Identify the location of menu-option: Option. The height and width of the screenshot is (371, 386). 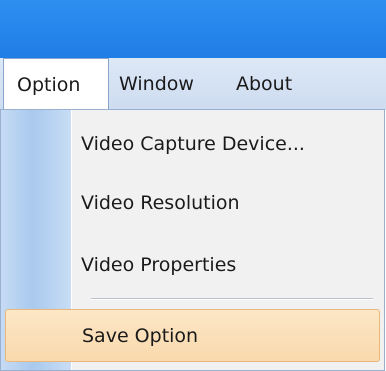
(56, 84).